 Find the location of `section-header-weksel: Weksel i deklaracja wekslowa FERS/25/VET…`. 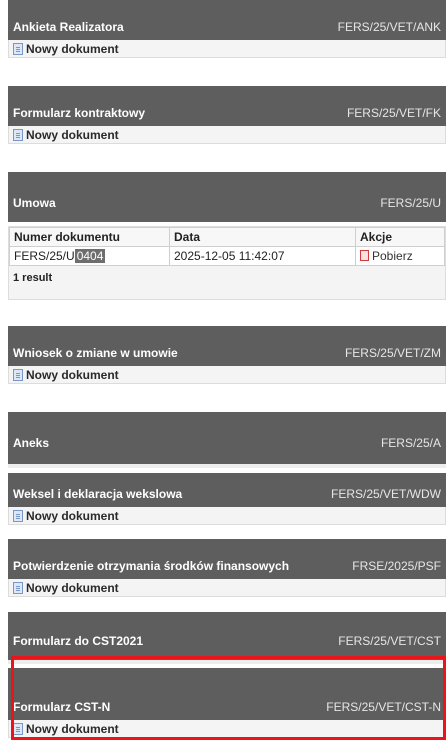

section-header-weksel: Weksel i deklaracja wekslowa FERS/25/VET… is located at coordinates (227, 490).